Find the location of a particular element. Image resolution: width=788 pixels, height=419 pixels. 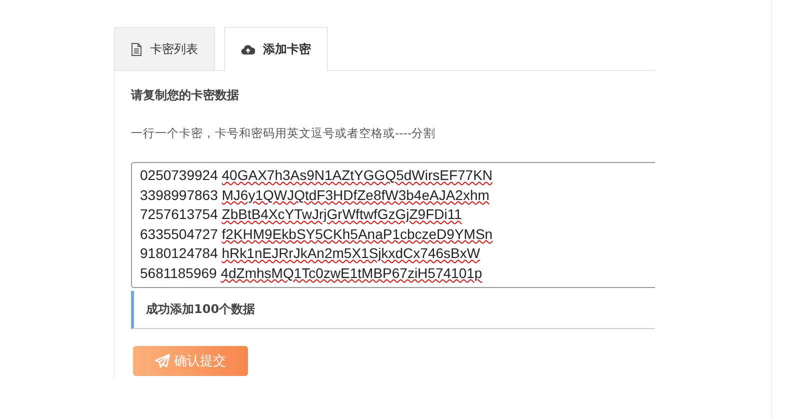

hint-text: 一行一个卡密，卡号和密码用英文逗号或者空格或----分割 is located at coordinates (284, 133).